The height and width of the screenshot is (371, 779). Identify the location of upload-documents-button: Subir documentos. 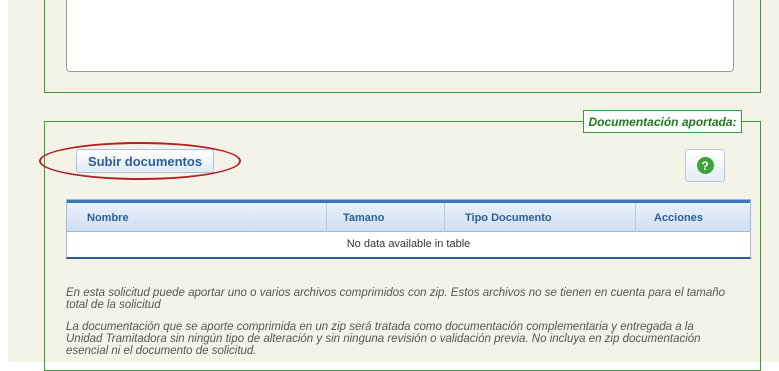
(145, 161).